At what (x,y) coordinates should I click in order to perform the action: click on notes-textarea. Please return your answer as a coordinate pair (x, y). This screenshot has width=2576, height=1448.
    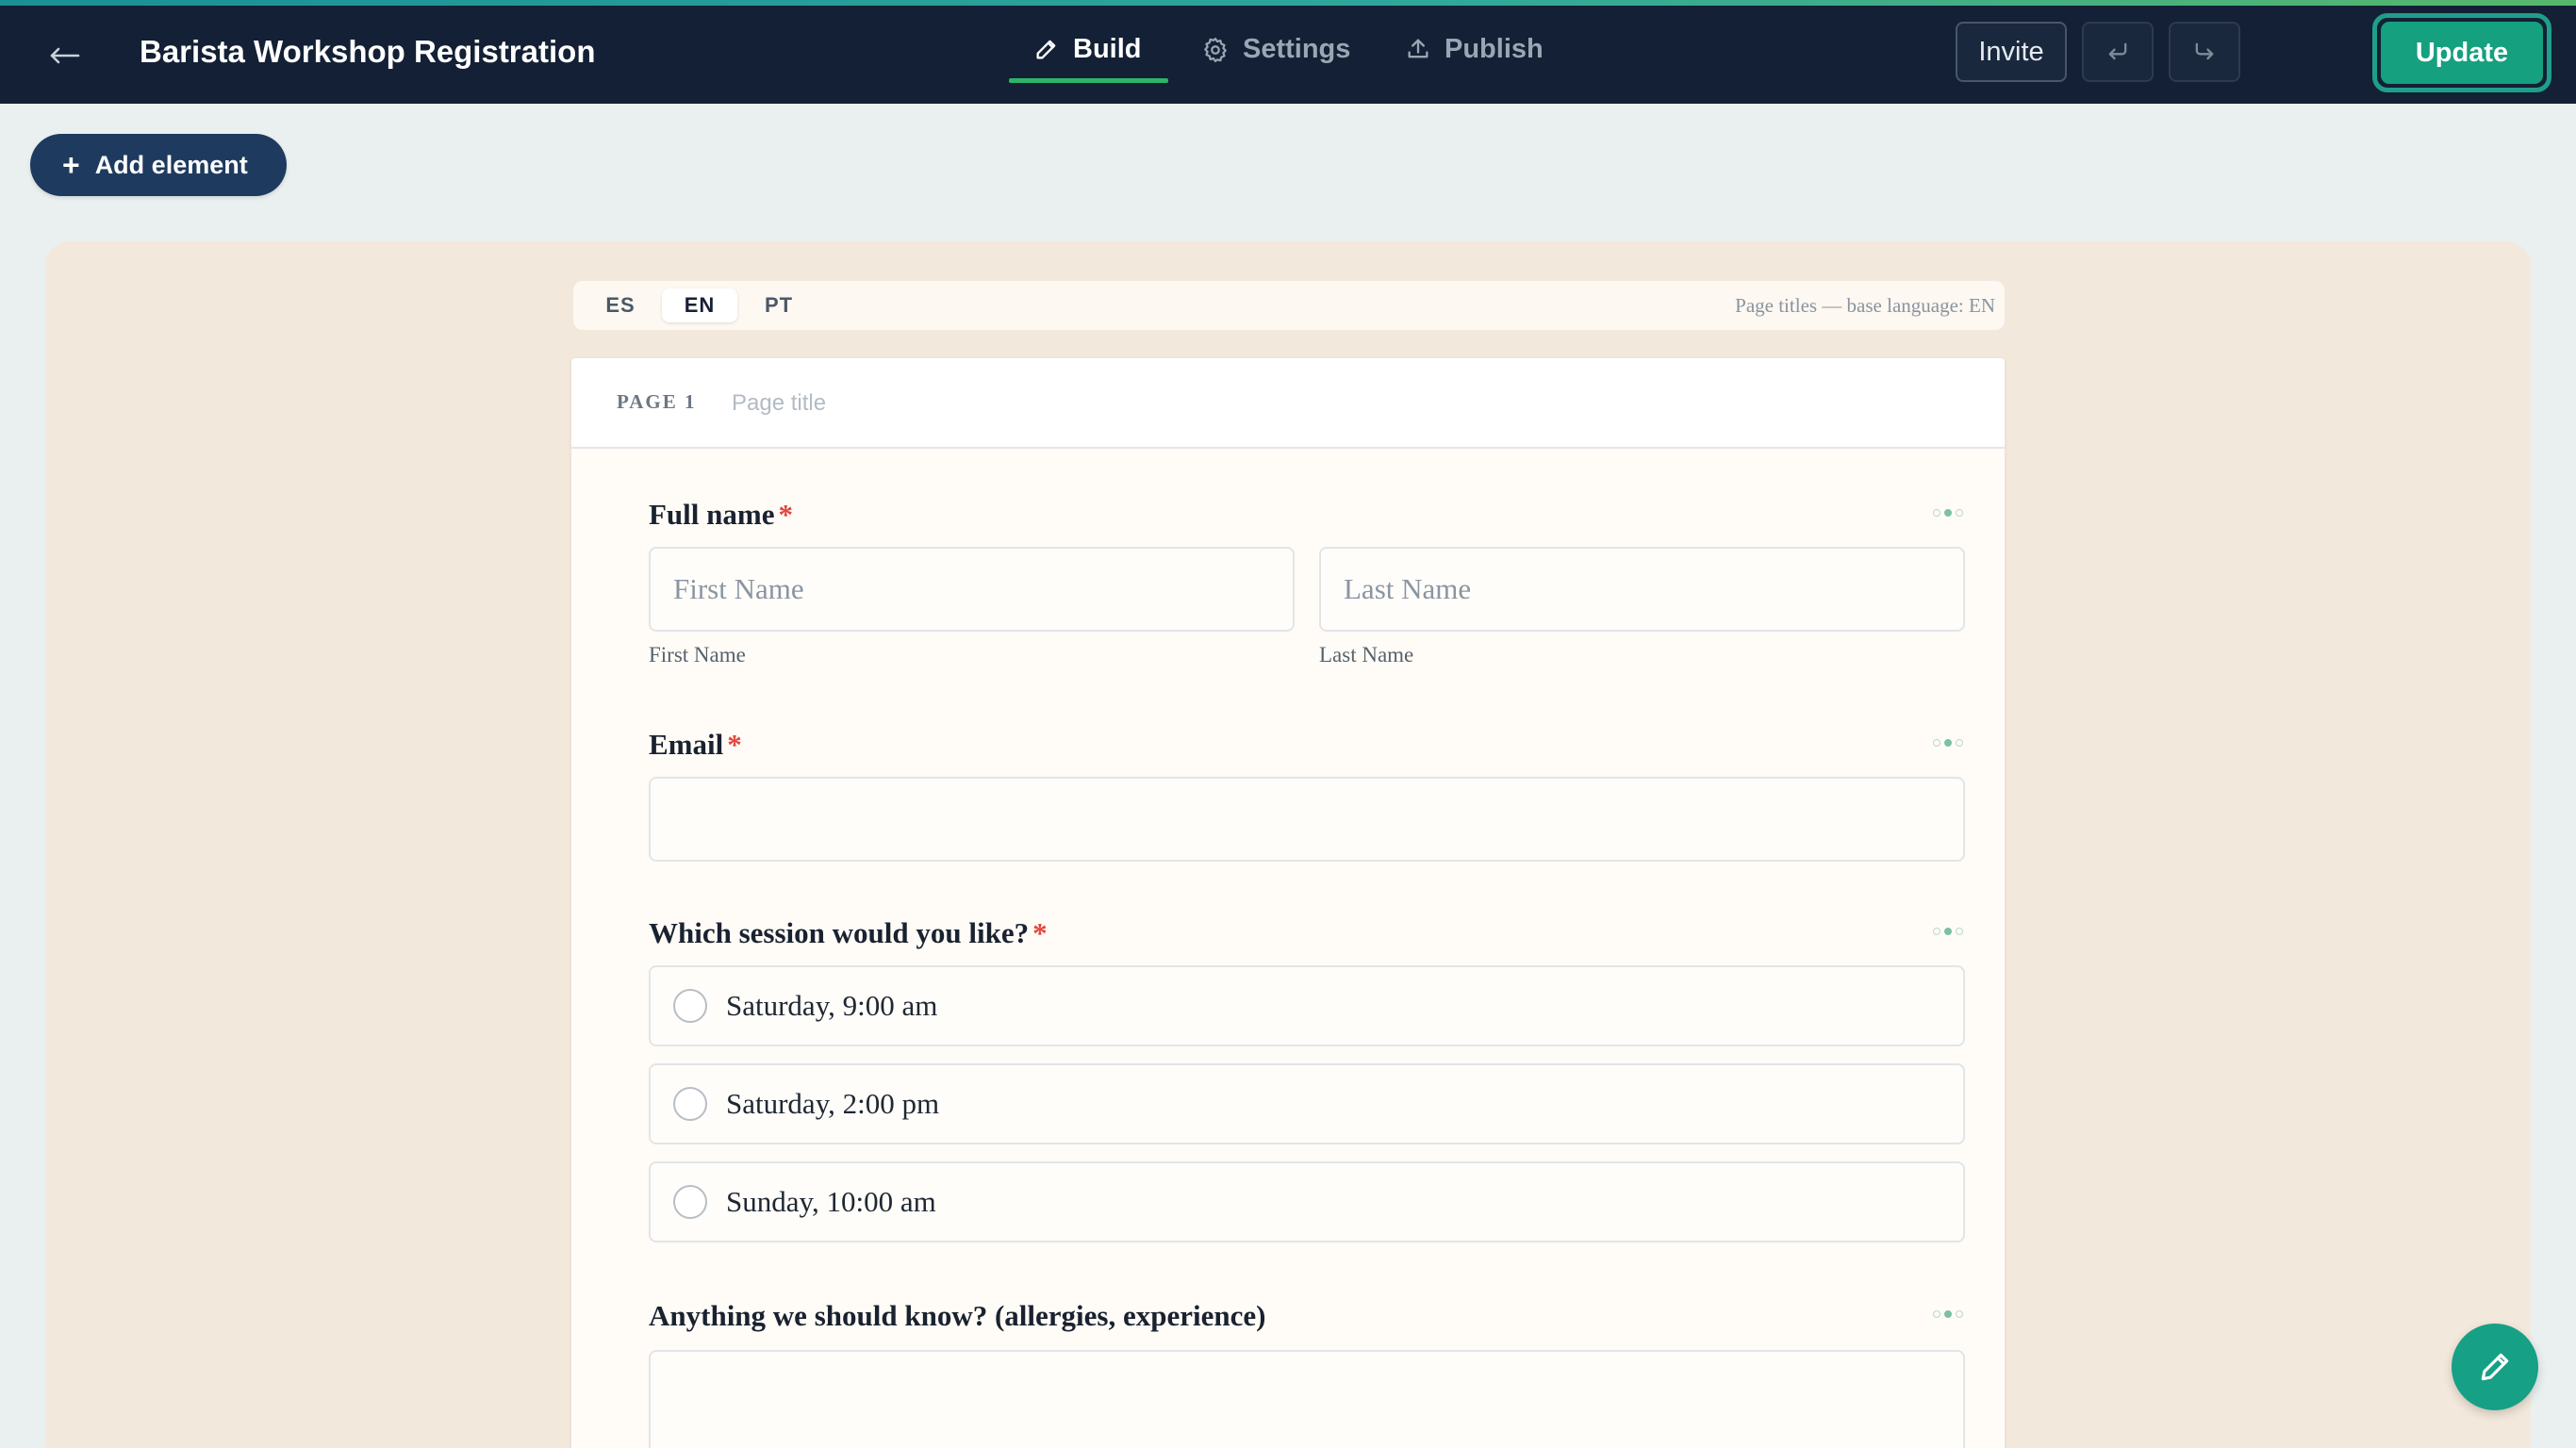
    Looking at the image, I should click on (1307, 1399).